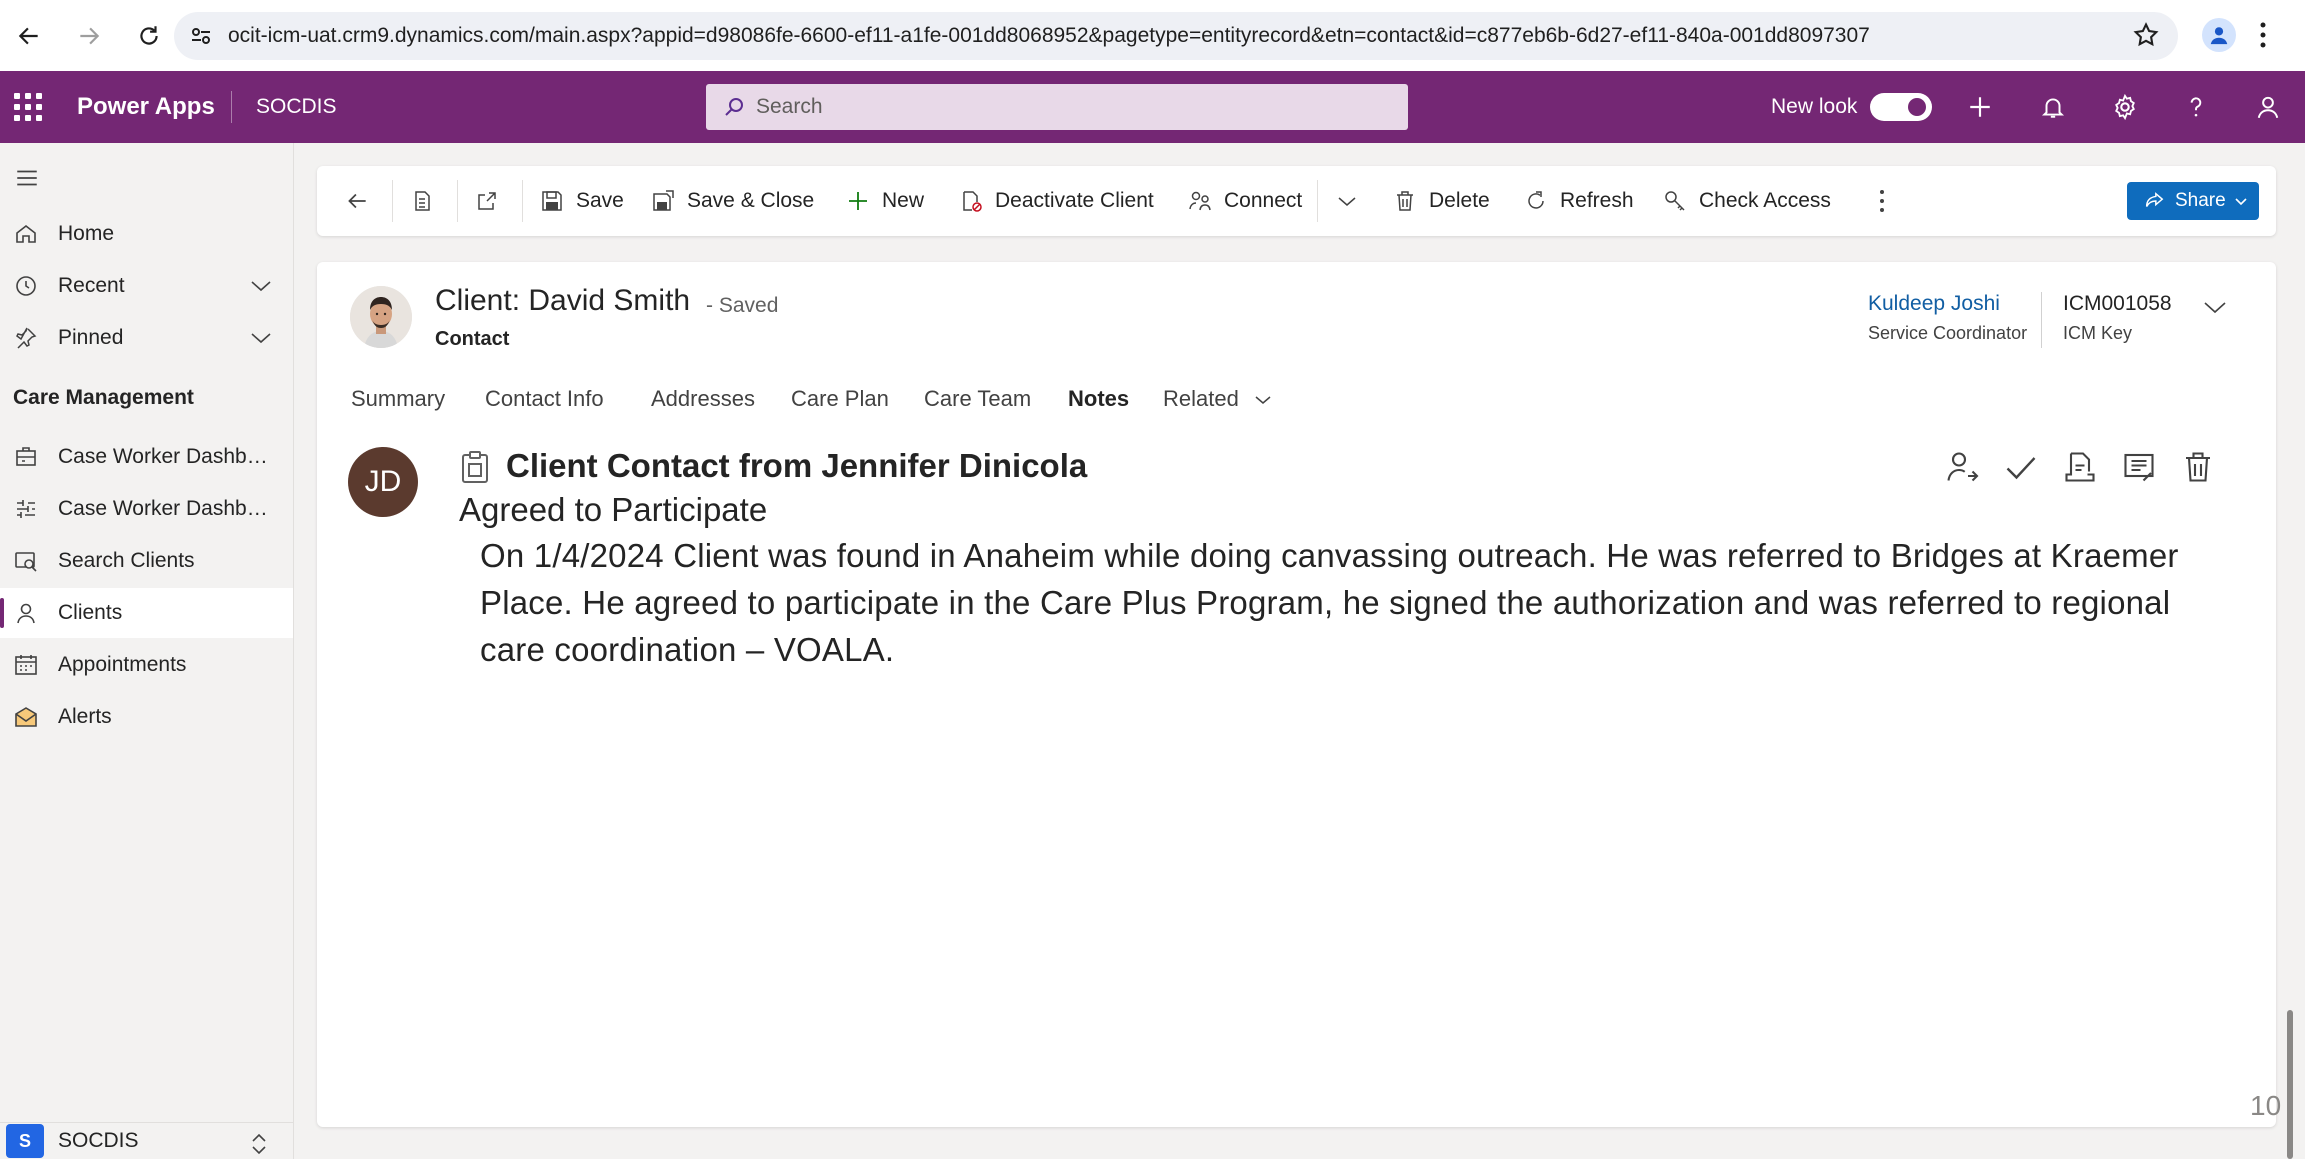  Describe the element at coordinates (146, 234) in the screenshot. I see `sidebar-item-home: Home` at that location.